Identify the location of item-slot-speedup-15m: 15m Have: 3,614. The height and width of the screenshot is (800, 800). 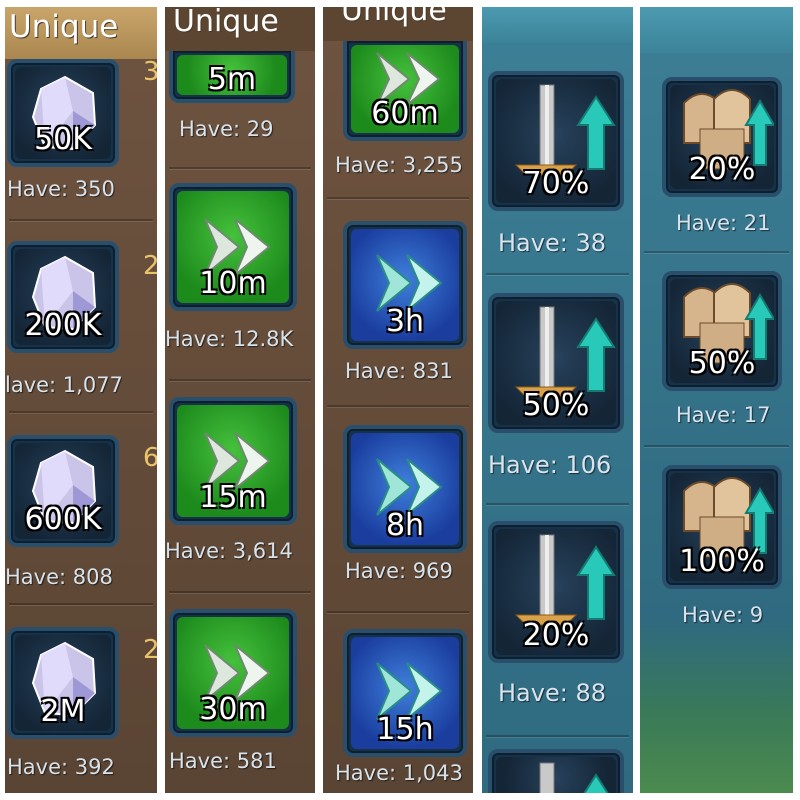
(240, 491).